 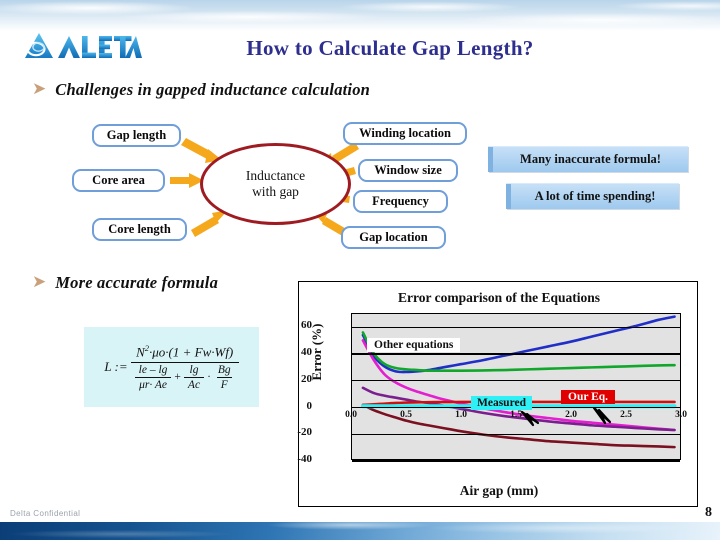 I want to click on mindmap-box-frequency: Frequency, so click(x=400, y=201).